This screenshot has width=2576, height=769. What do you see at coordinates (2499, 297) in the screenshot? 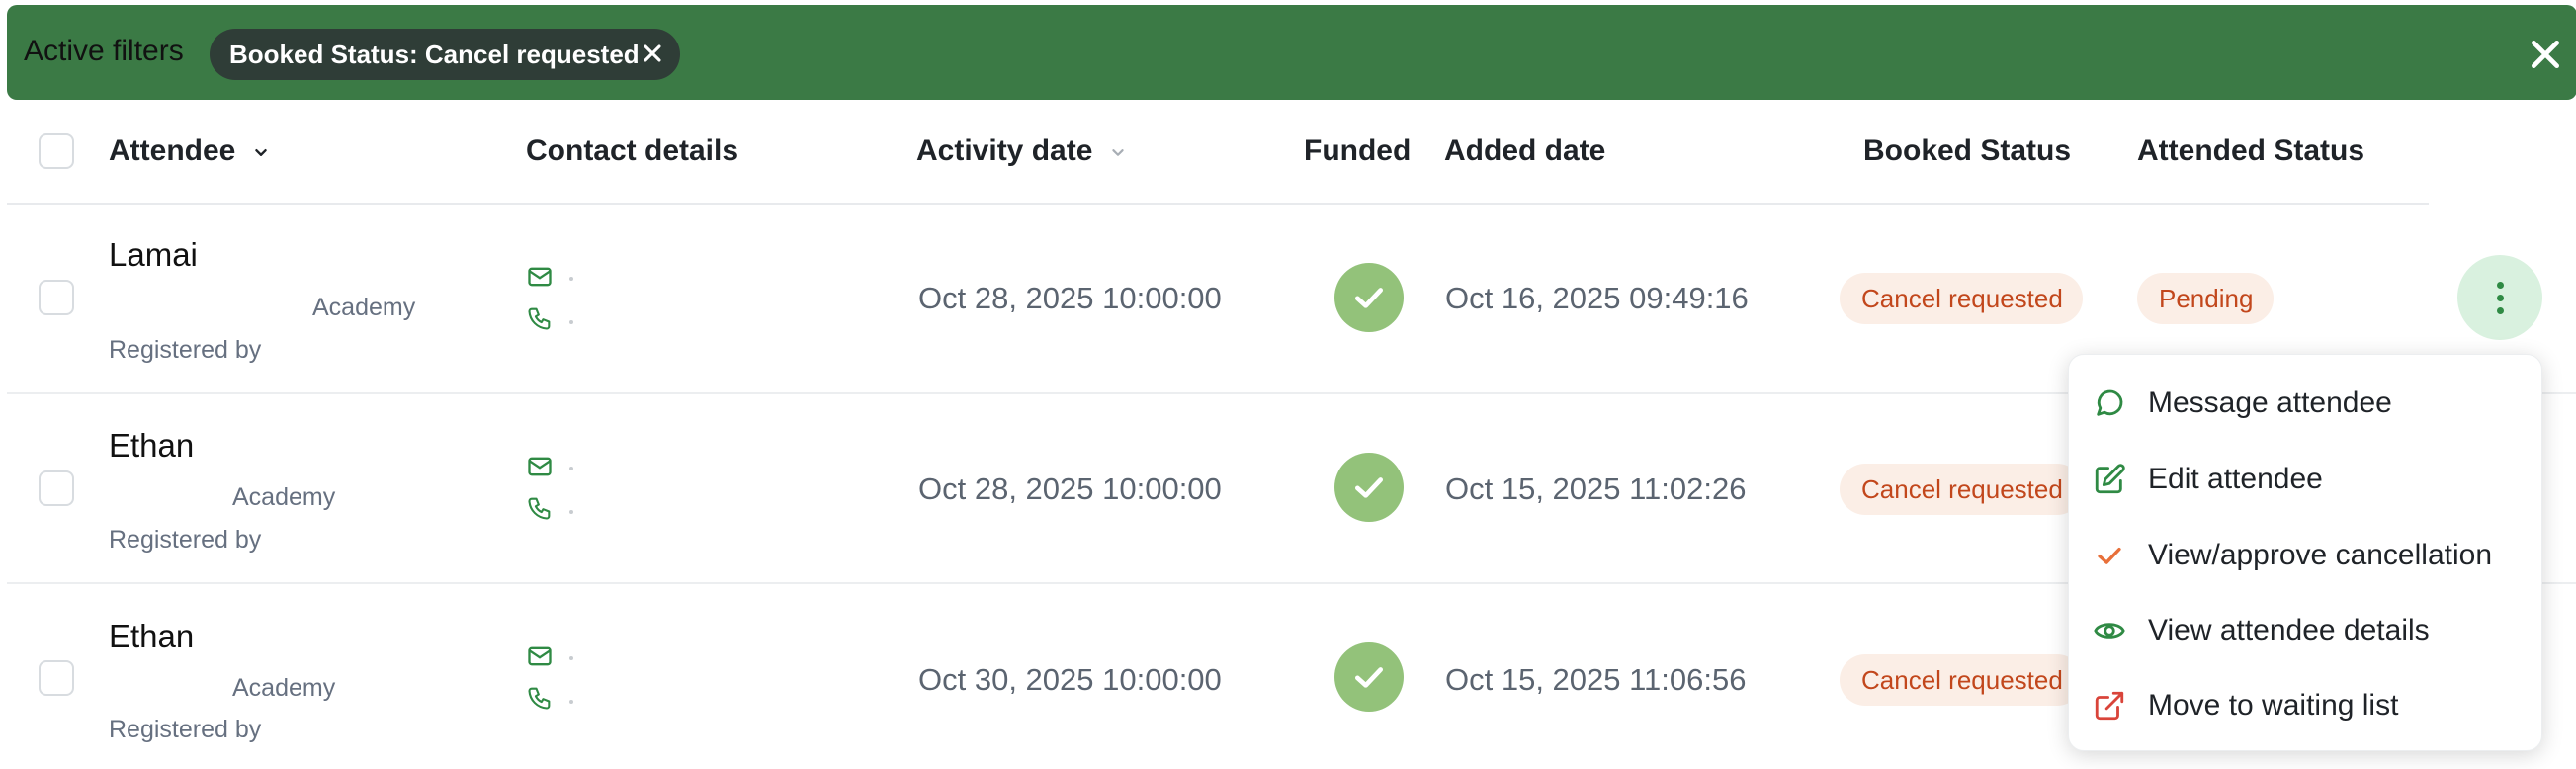
I see `row-actions-button` at bounding box center [2499, 297].